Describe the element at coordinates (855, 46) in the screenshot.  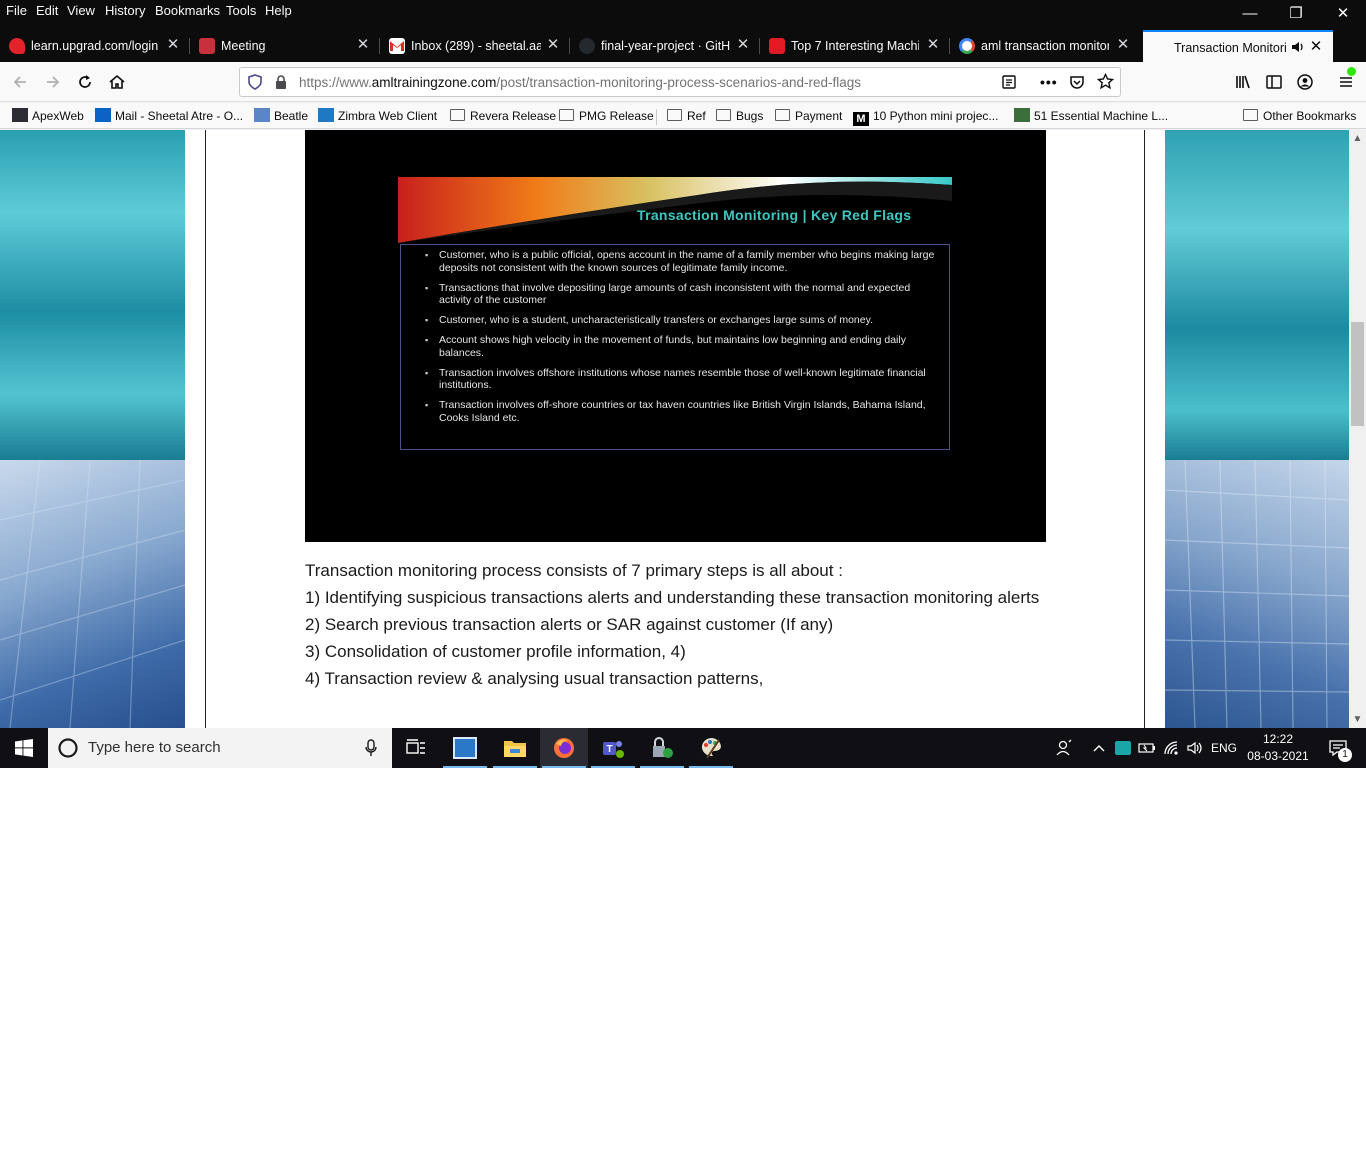
I see `tab-top7: Top 7 Interesting Machin ✕` at that location.